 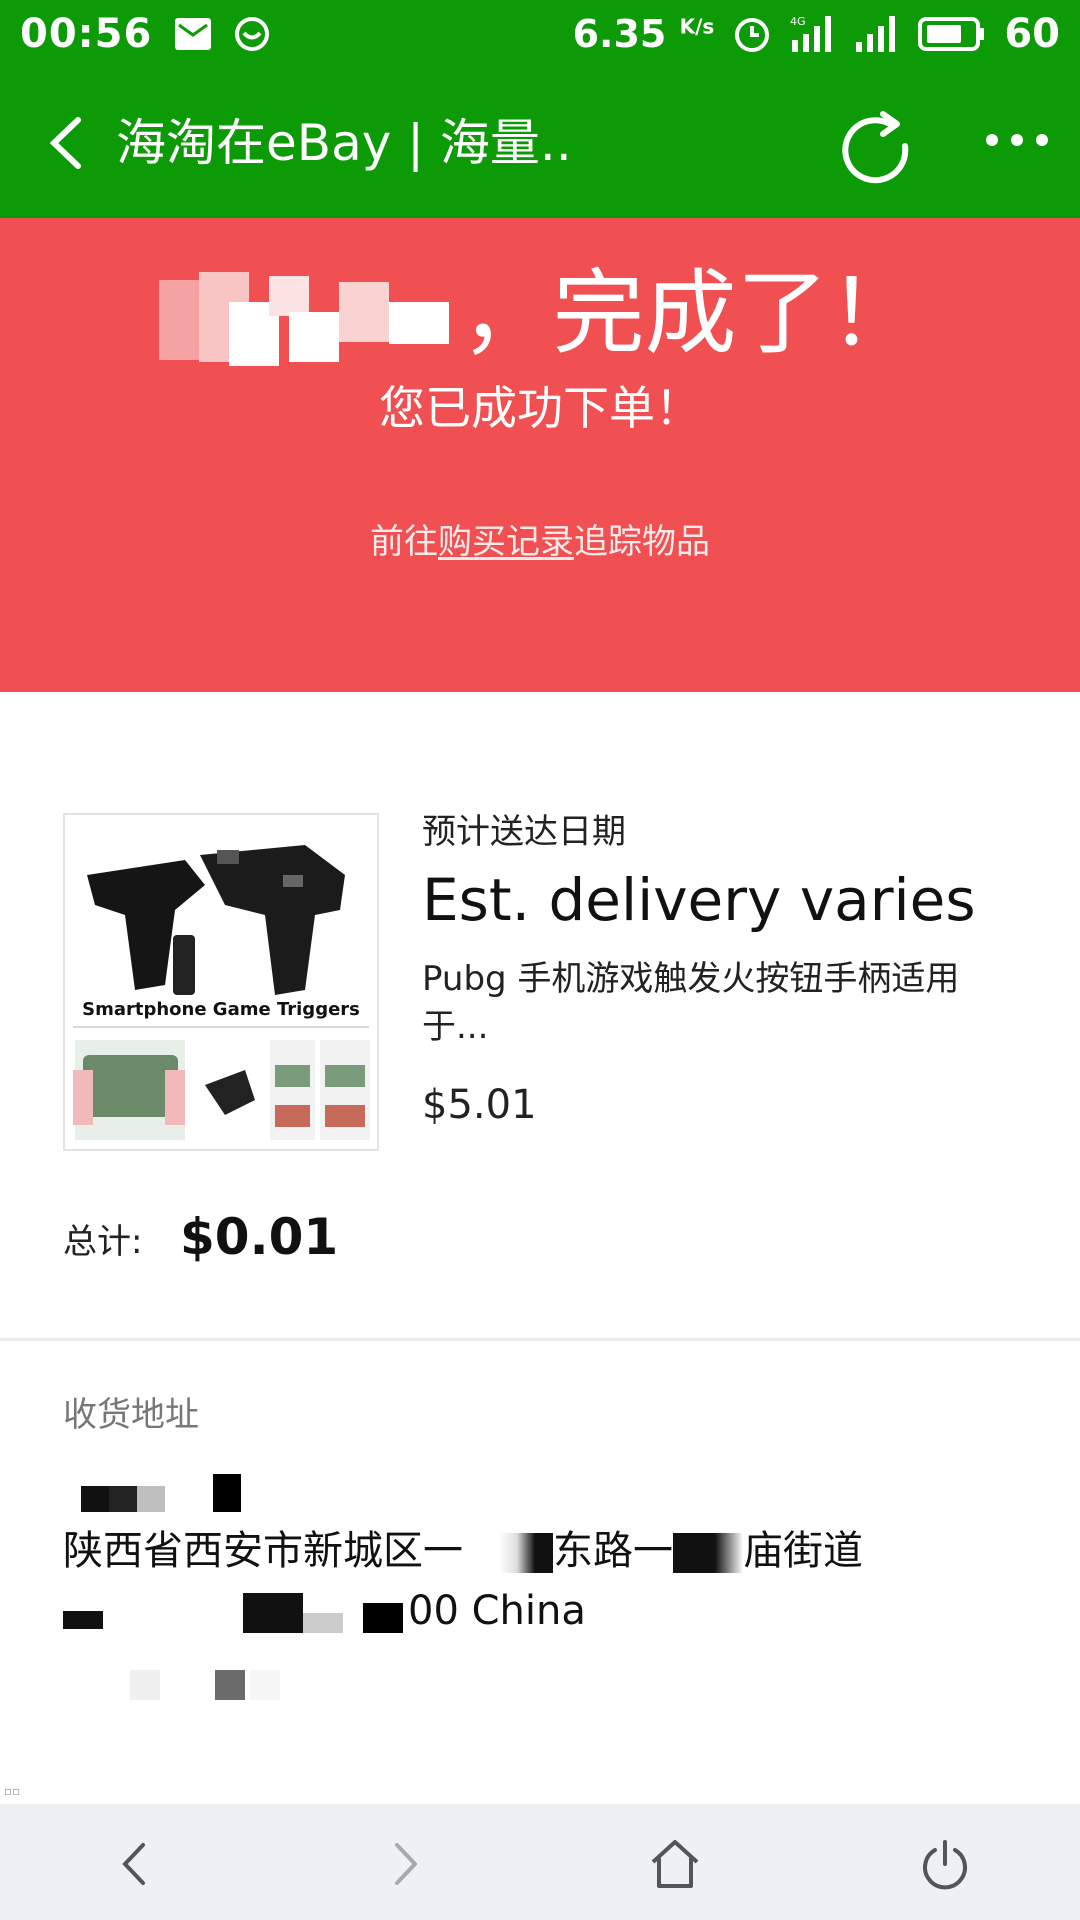 I want to click on refresh-icon, so click(x=875, y=147).